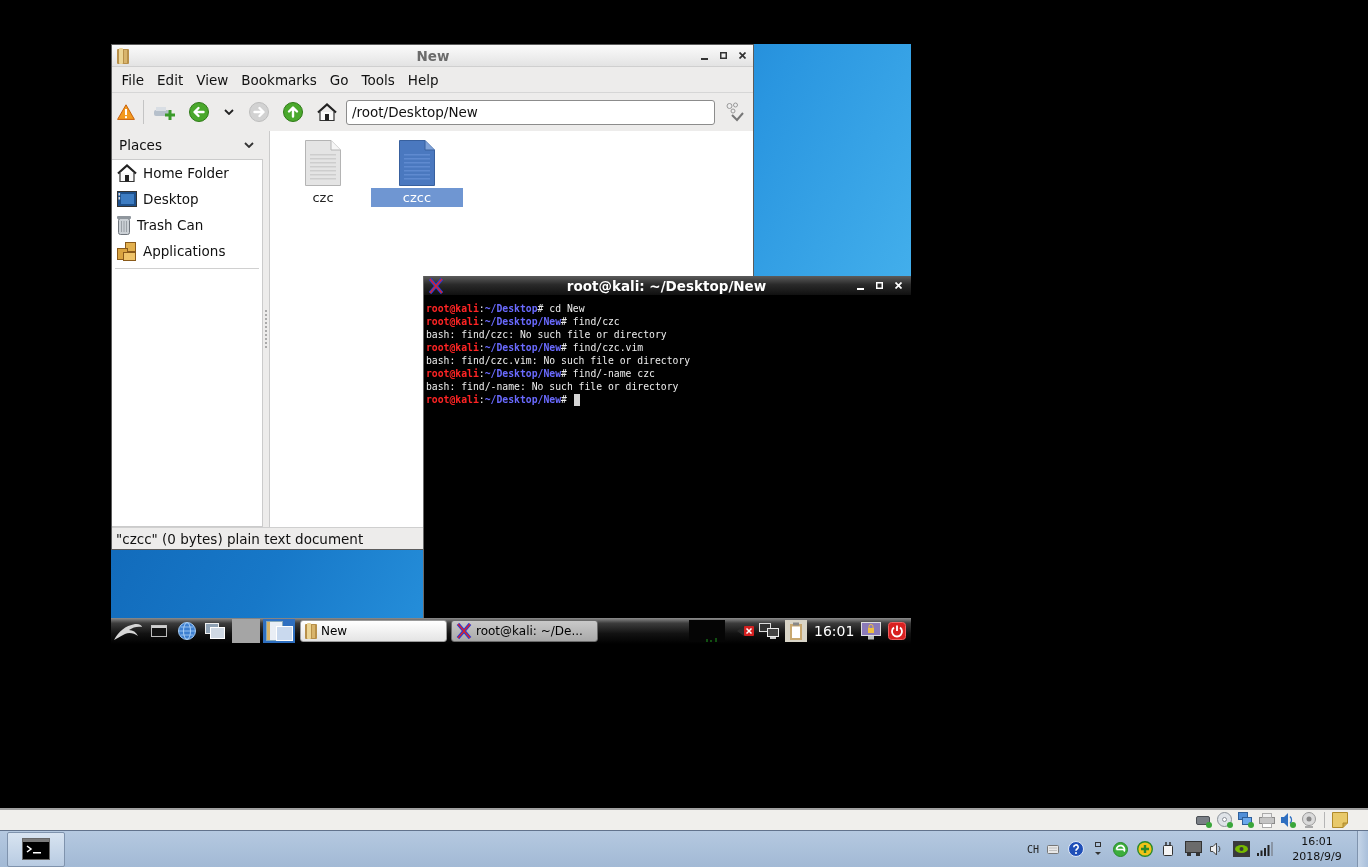 The image size is (1368, 867). I want to click on panel-clock: 16:01, so click(834, 631).